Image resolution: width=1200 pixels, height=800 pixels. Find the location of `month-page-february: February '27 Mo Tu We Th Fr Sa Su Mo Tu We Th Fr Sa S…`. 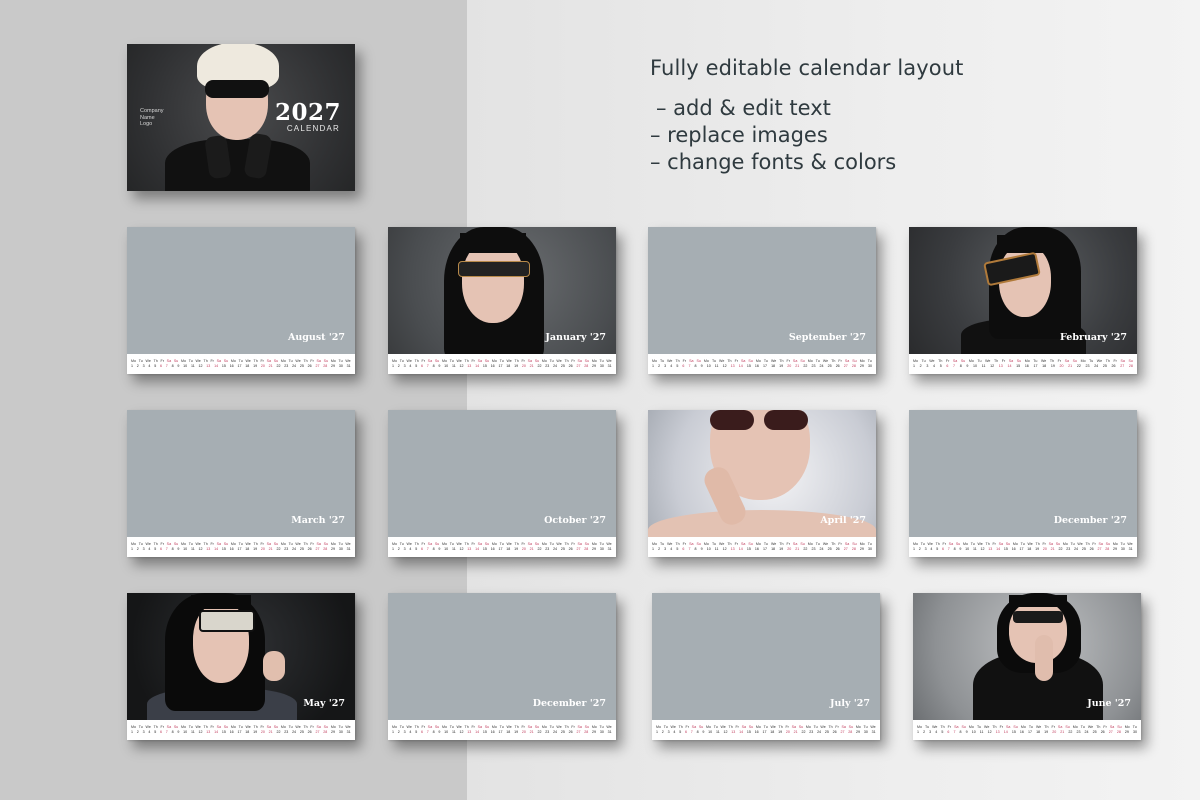

month-page-february: February '27 Mo Tu We Th Fr Sa Su Mo Tu We Th Fr Sa S… is located at coordinates (1023, 300).